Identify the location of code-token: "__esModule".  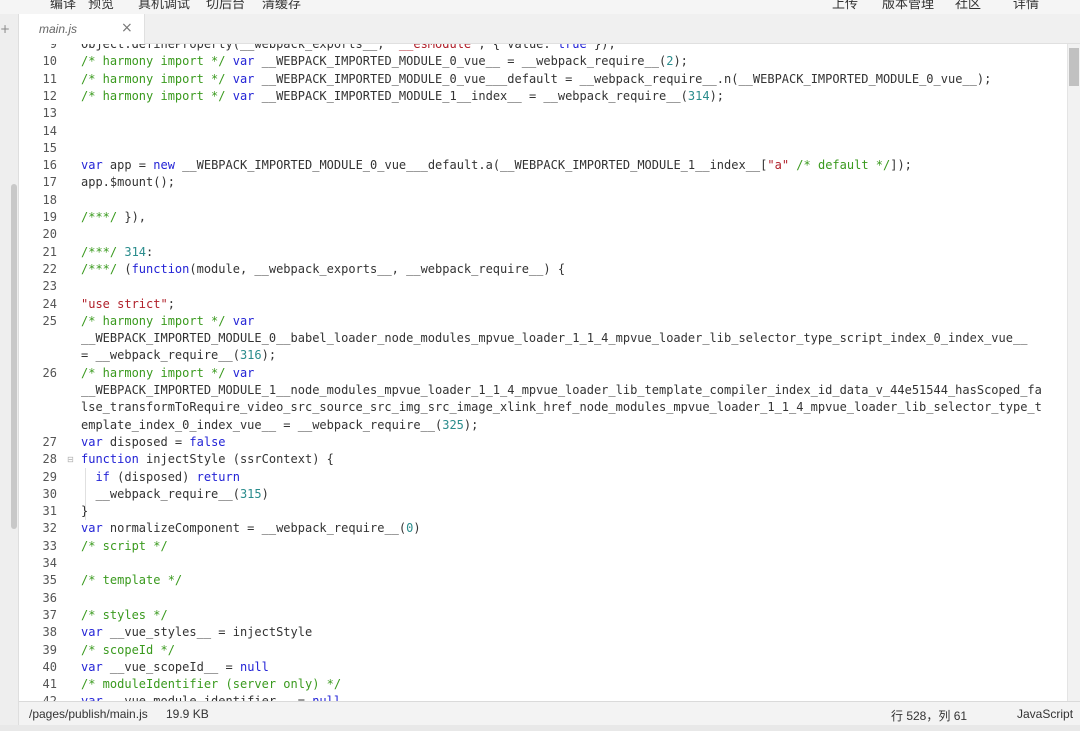
(435, 47).